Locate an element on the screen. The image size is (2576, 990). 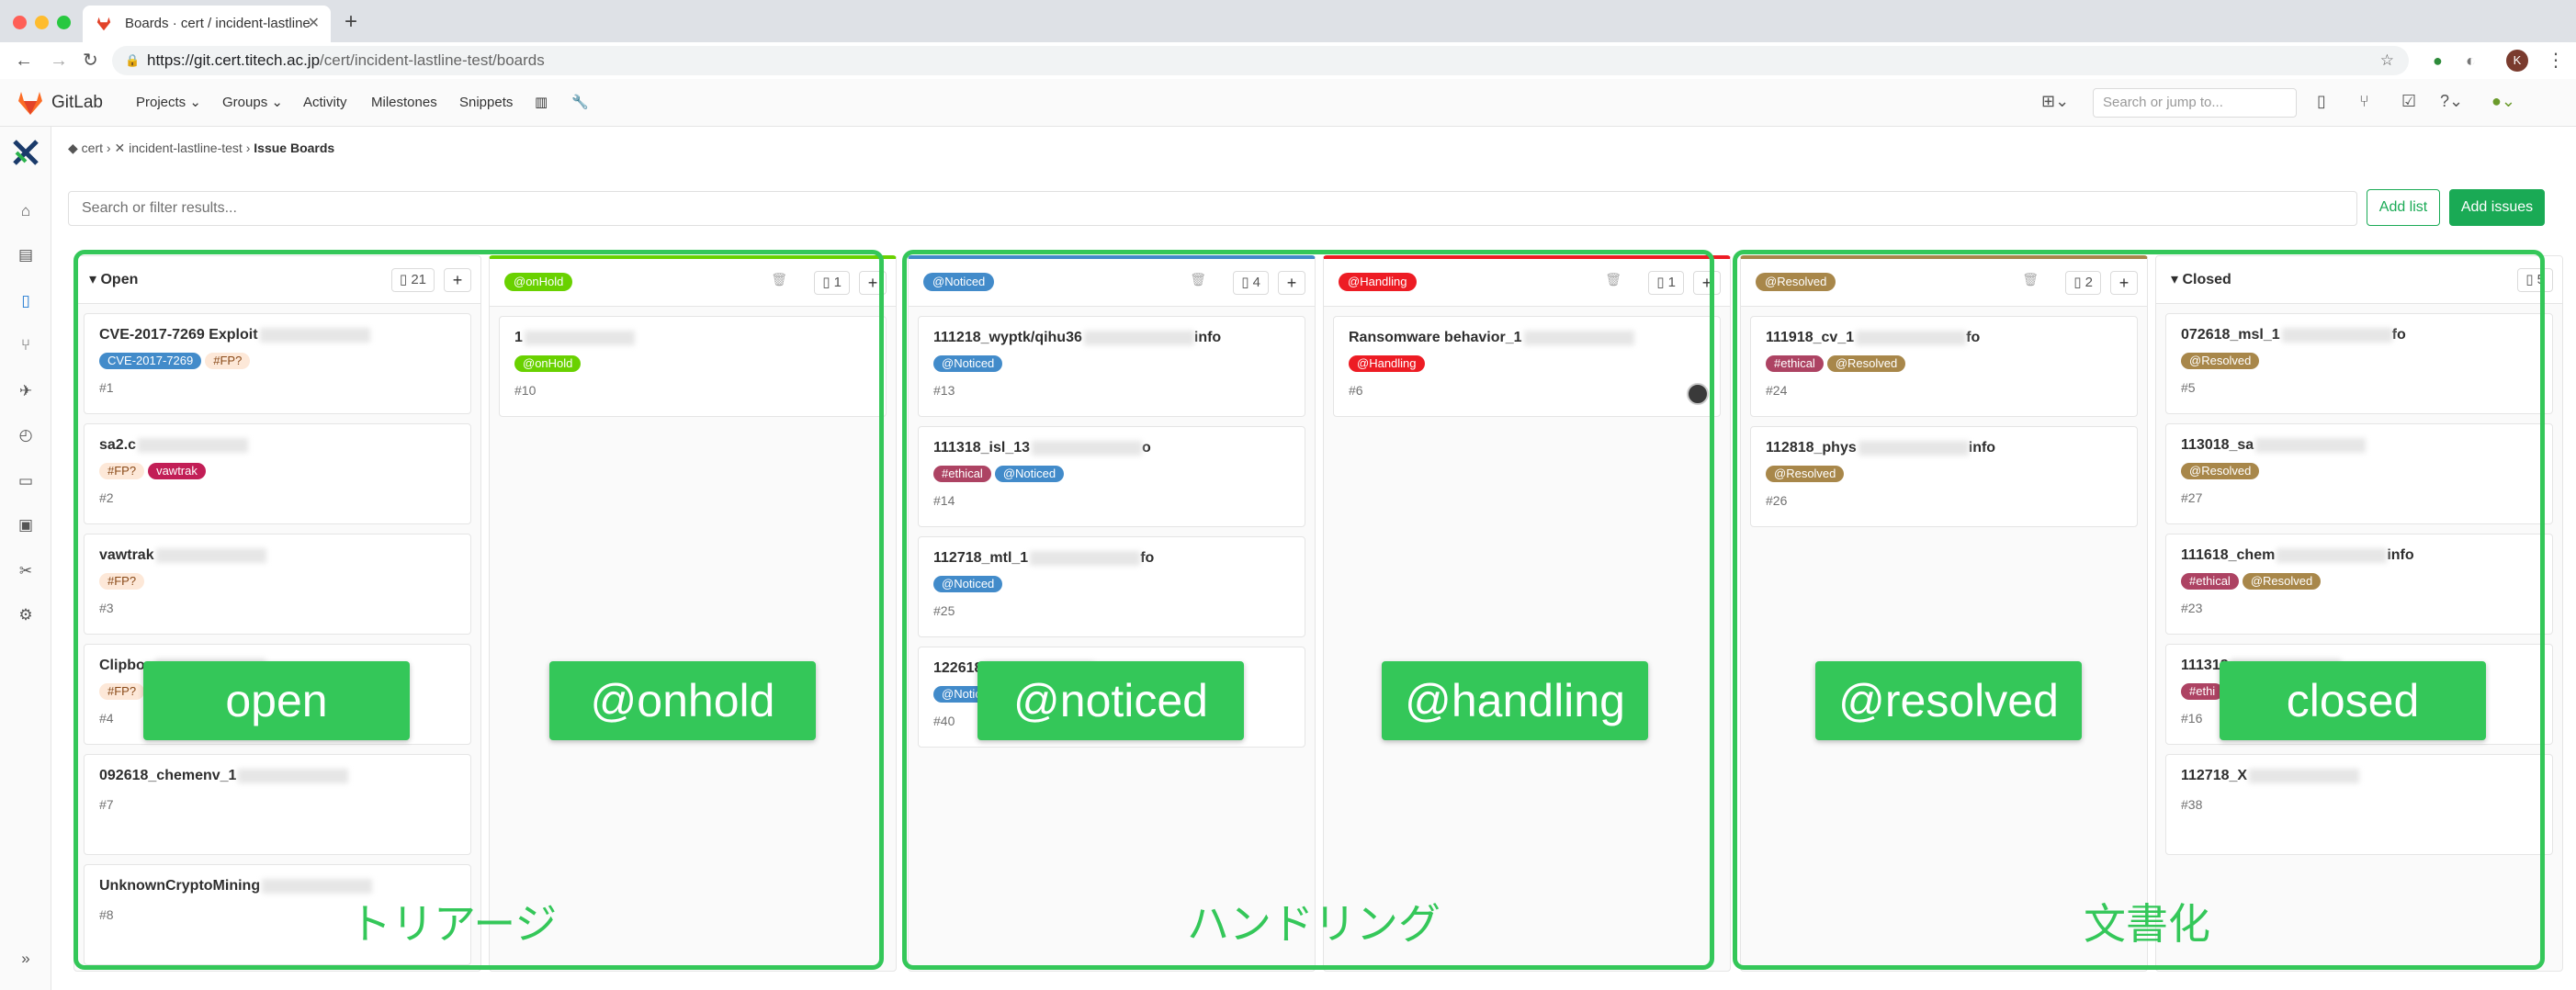
maximize-window-button is located at coordinates (64, 22).